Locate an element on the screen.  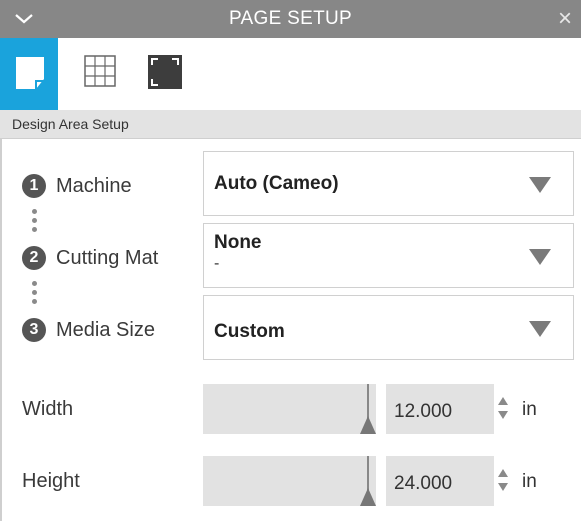
height-stepper is located at coordinates (504, 481).